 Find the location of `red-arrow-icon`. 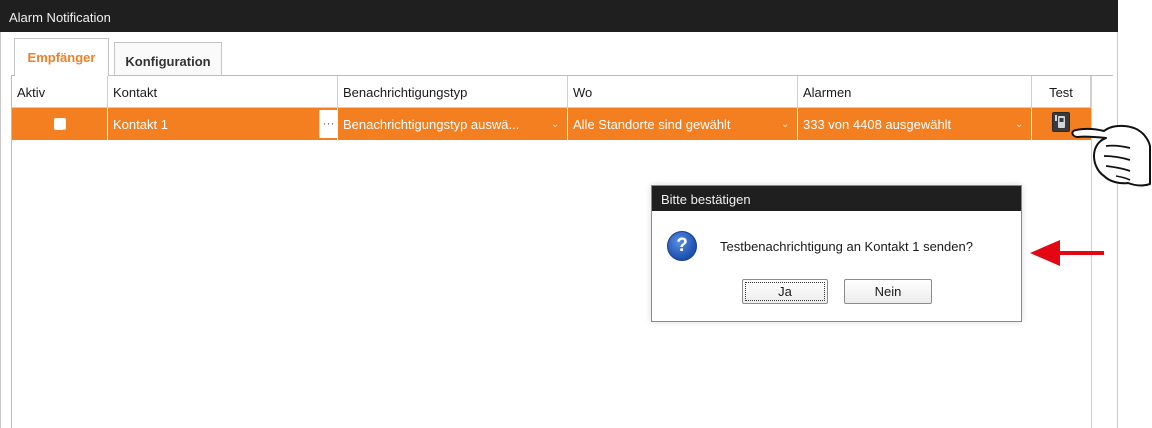

red-arrow-icon is located at coordinates (1067, 253).